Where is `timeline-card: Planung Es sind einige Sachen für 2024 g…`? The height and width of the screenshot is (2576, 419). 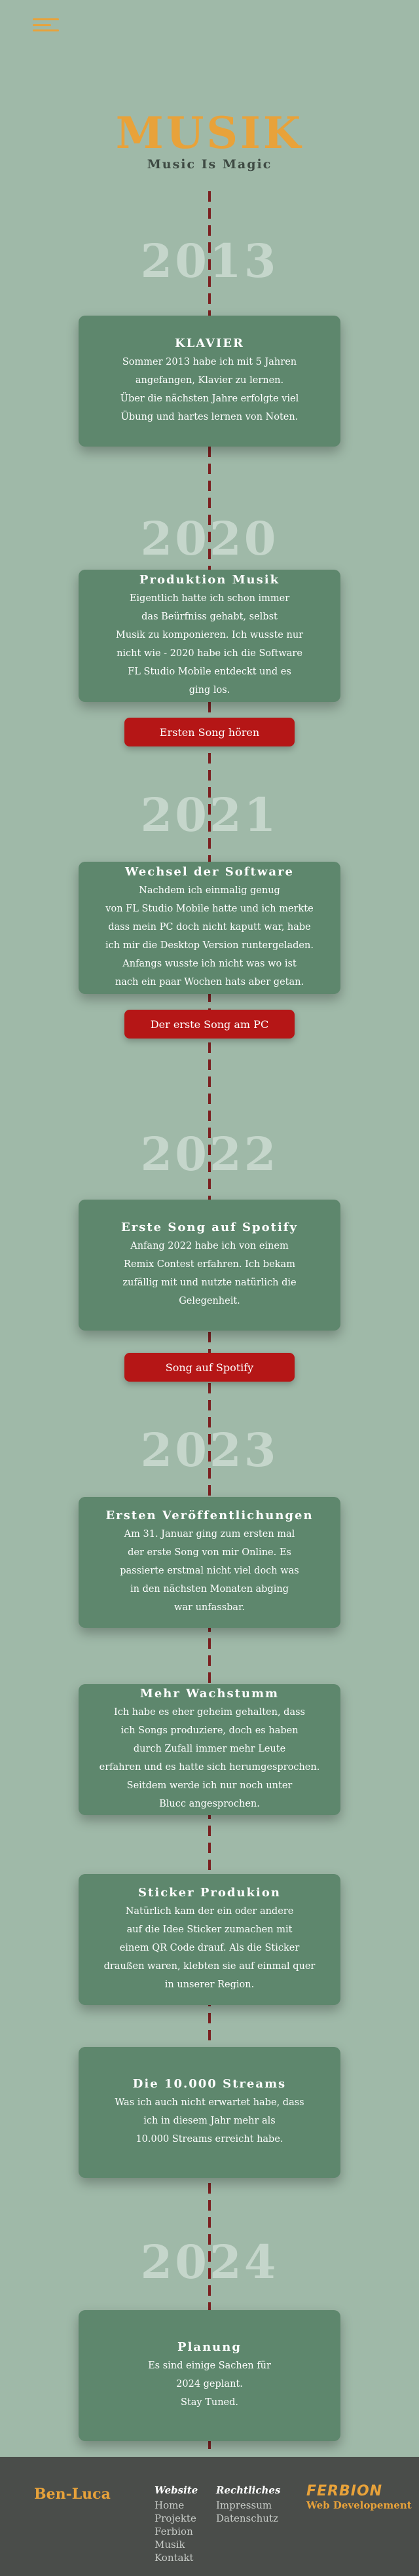 timeline-card: Planung Es sind einige Sachen für 2024 g… is located at coordinates (209, 2375).